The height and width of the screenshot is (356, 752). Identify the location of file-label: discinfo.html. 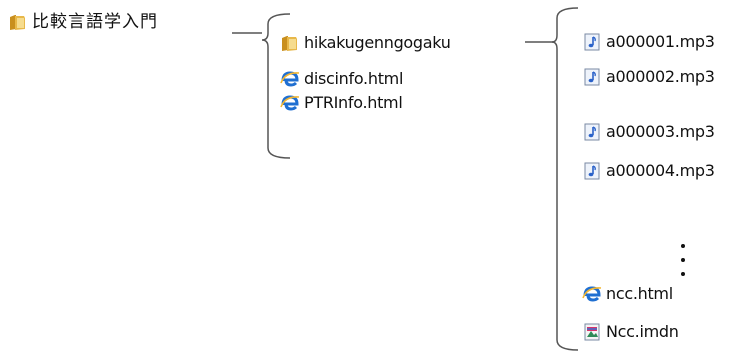
(354, 78).